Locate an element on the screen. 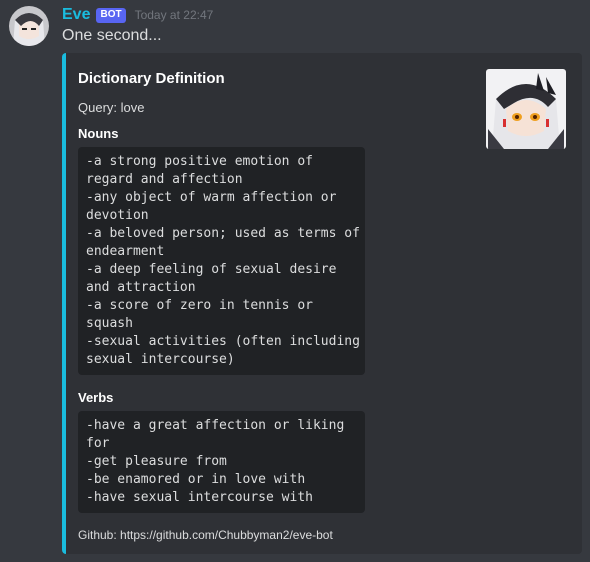 The height and width of the screenshot is (562, 590). code-line: -a strong positive emotion of is located at coordinates (199, 161).